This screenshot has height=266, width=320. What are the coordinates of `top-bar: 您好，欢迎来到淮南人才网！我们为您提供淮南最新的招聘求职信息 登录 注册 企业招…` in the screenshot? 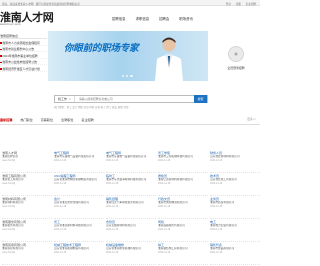 It's located at (130, 3).